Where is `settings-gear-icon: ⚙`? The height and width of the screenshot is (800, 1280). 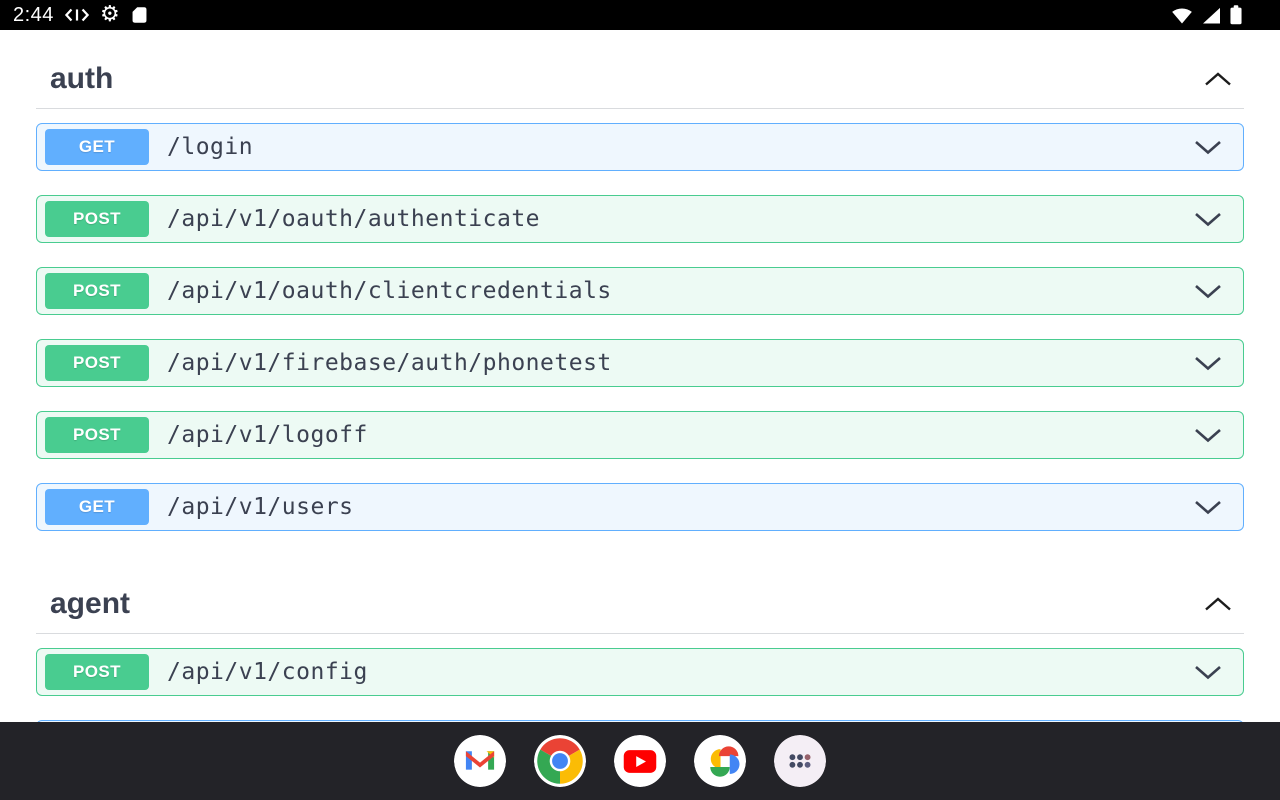
settings-gear-icon: ⚙ is located at coordinates (109, 14).